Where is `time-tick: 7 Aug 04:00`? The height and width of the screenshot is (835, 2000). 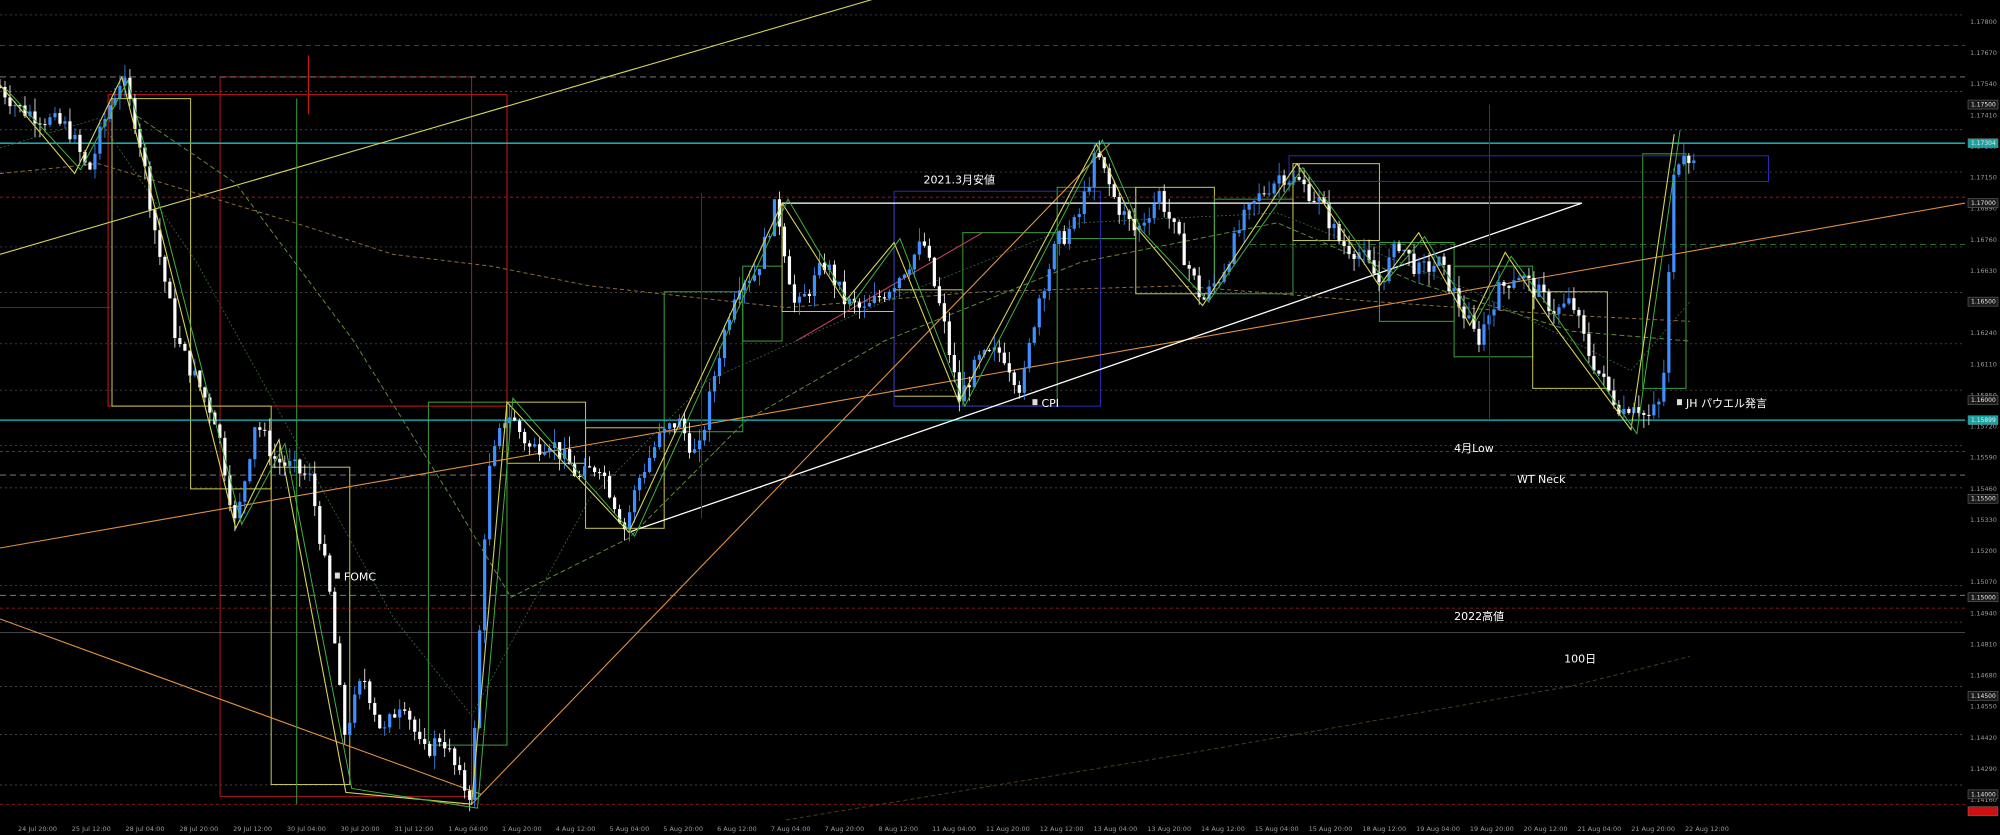 time-tick: 7 Aug 04:00 is located at coordinates (791, 829).